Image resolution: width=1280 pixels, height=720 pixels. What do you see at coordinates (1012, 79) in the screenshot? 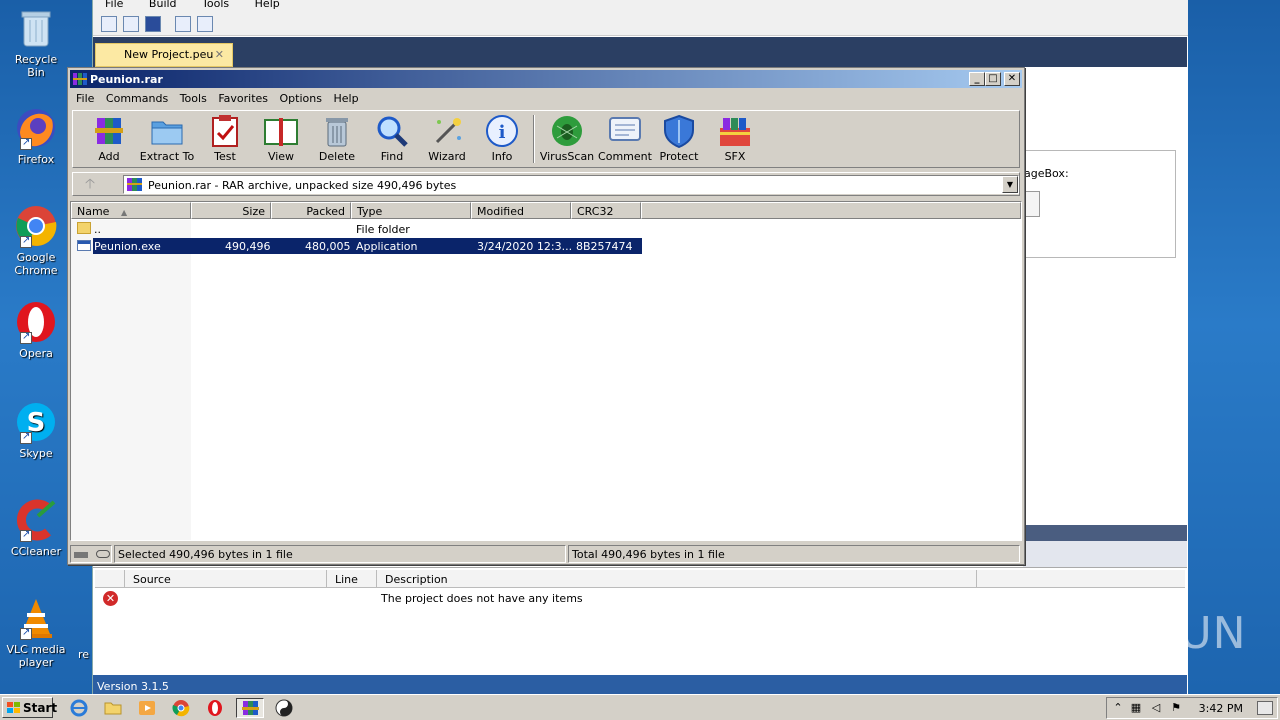
I see `close-button: ✕` at bounding box center [1012, 79].